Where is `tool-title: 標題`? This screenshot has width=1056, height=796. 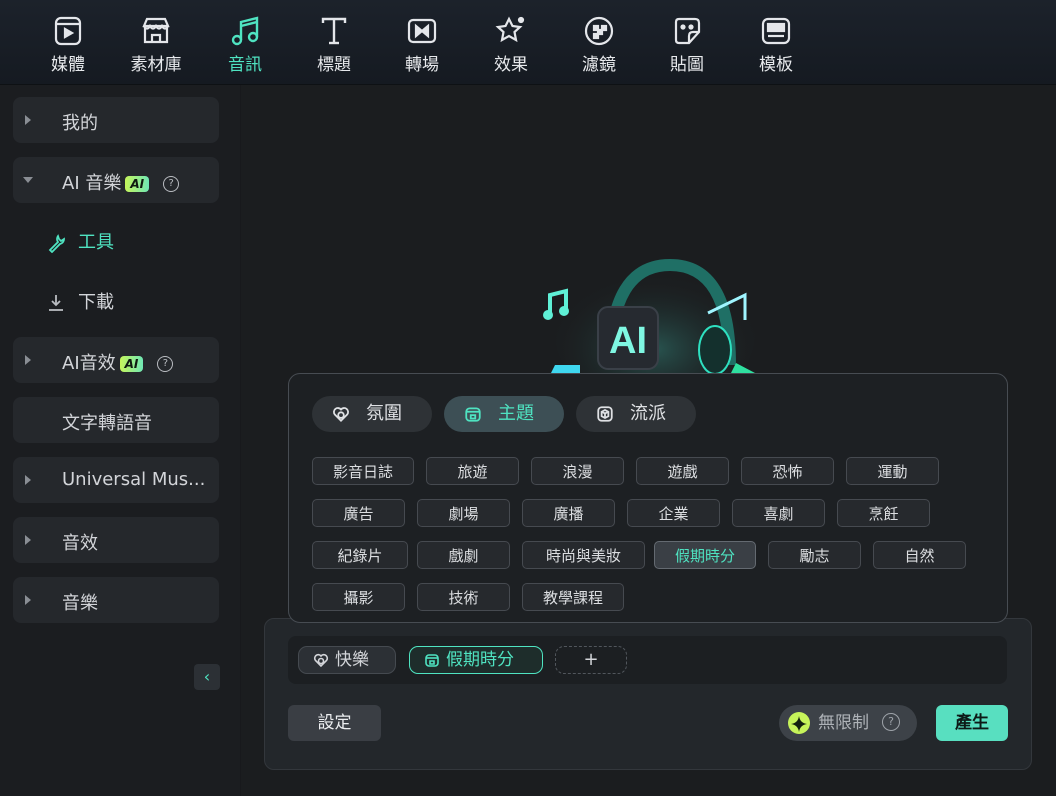 tool-title: 標題 is located at coordinates (334, 46).